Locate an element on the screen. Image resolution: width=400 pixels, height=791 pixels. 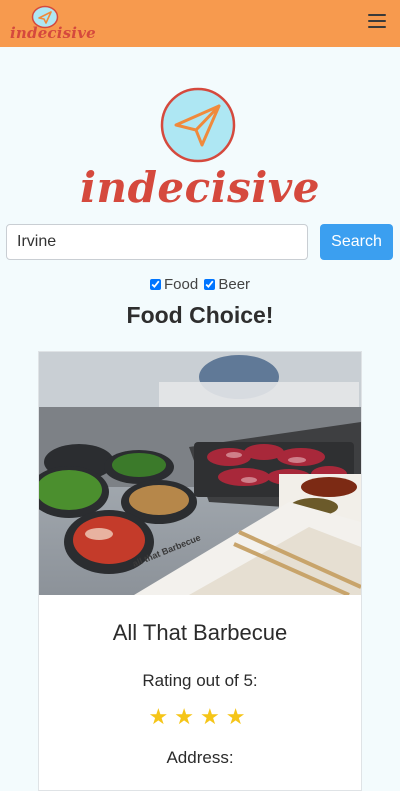
filter-food: Food is located at coordinates (174, 284).